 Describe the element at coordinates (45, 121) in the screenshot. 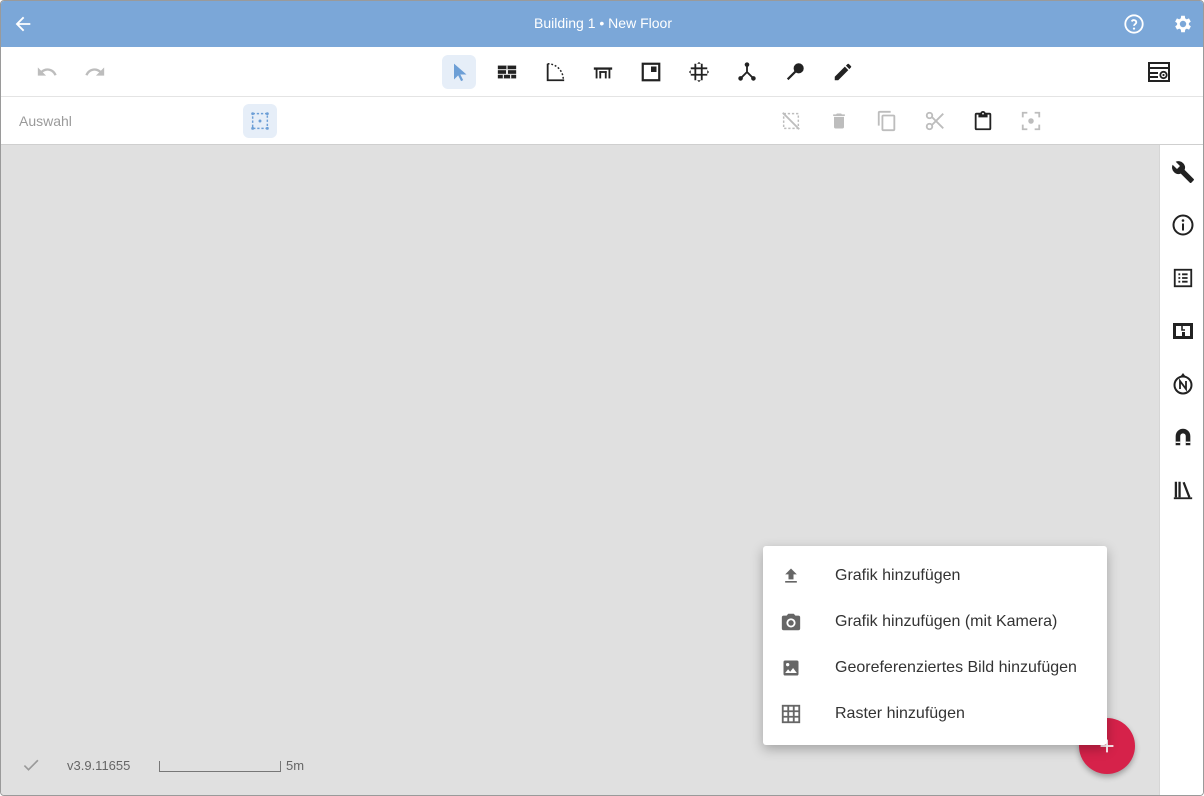

I see `selection-mode-label: Auswahl` at that location.